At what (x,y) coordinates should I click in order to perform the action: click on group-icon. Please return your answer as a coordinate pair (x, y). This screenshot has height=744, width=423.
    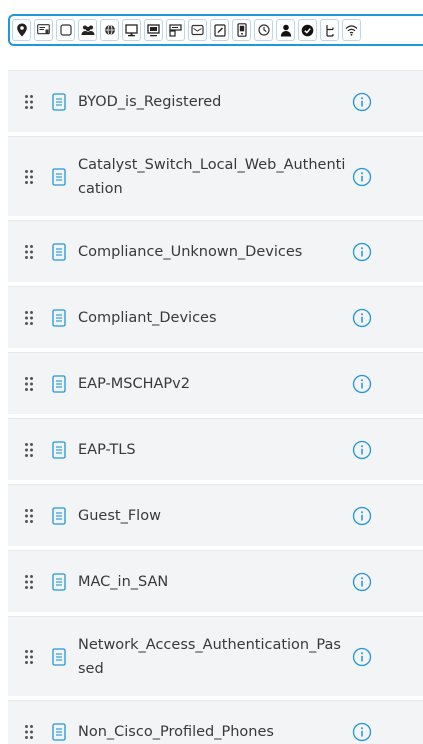
    Looking at the image, I should click on (87, 30).